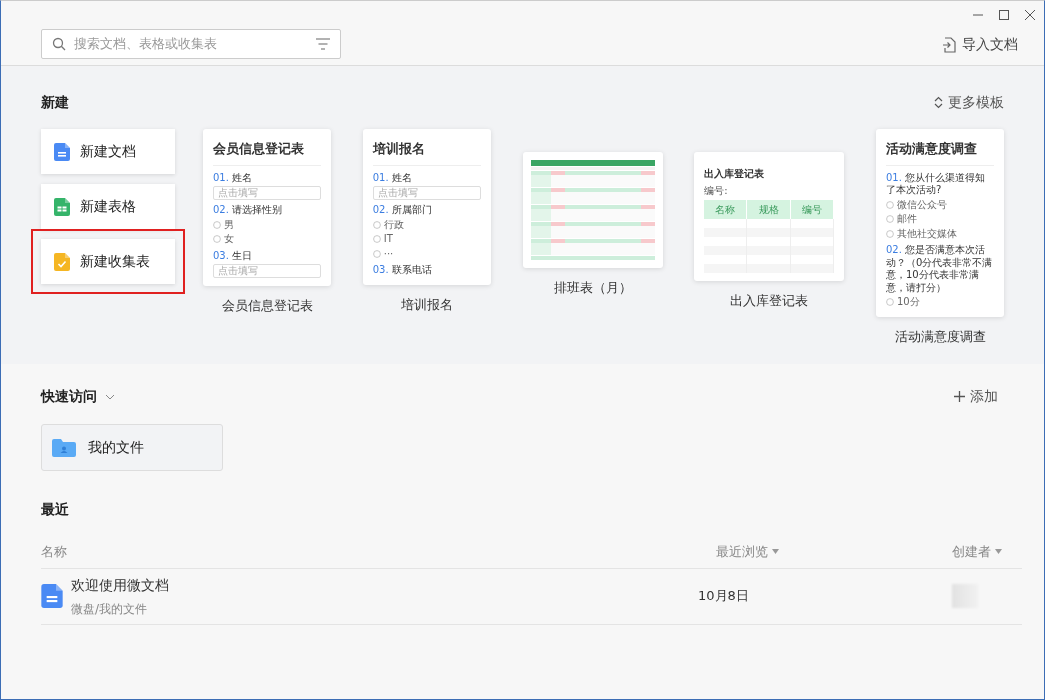 The image size is (1045, 700). Describe the element at coordinates (229, 224) in the screenshot. I see `preview-option: 男` at that location.